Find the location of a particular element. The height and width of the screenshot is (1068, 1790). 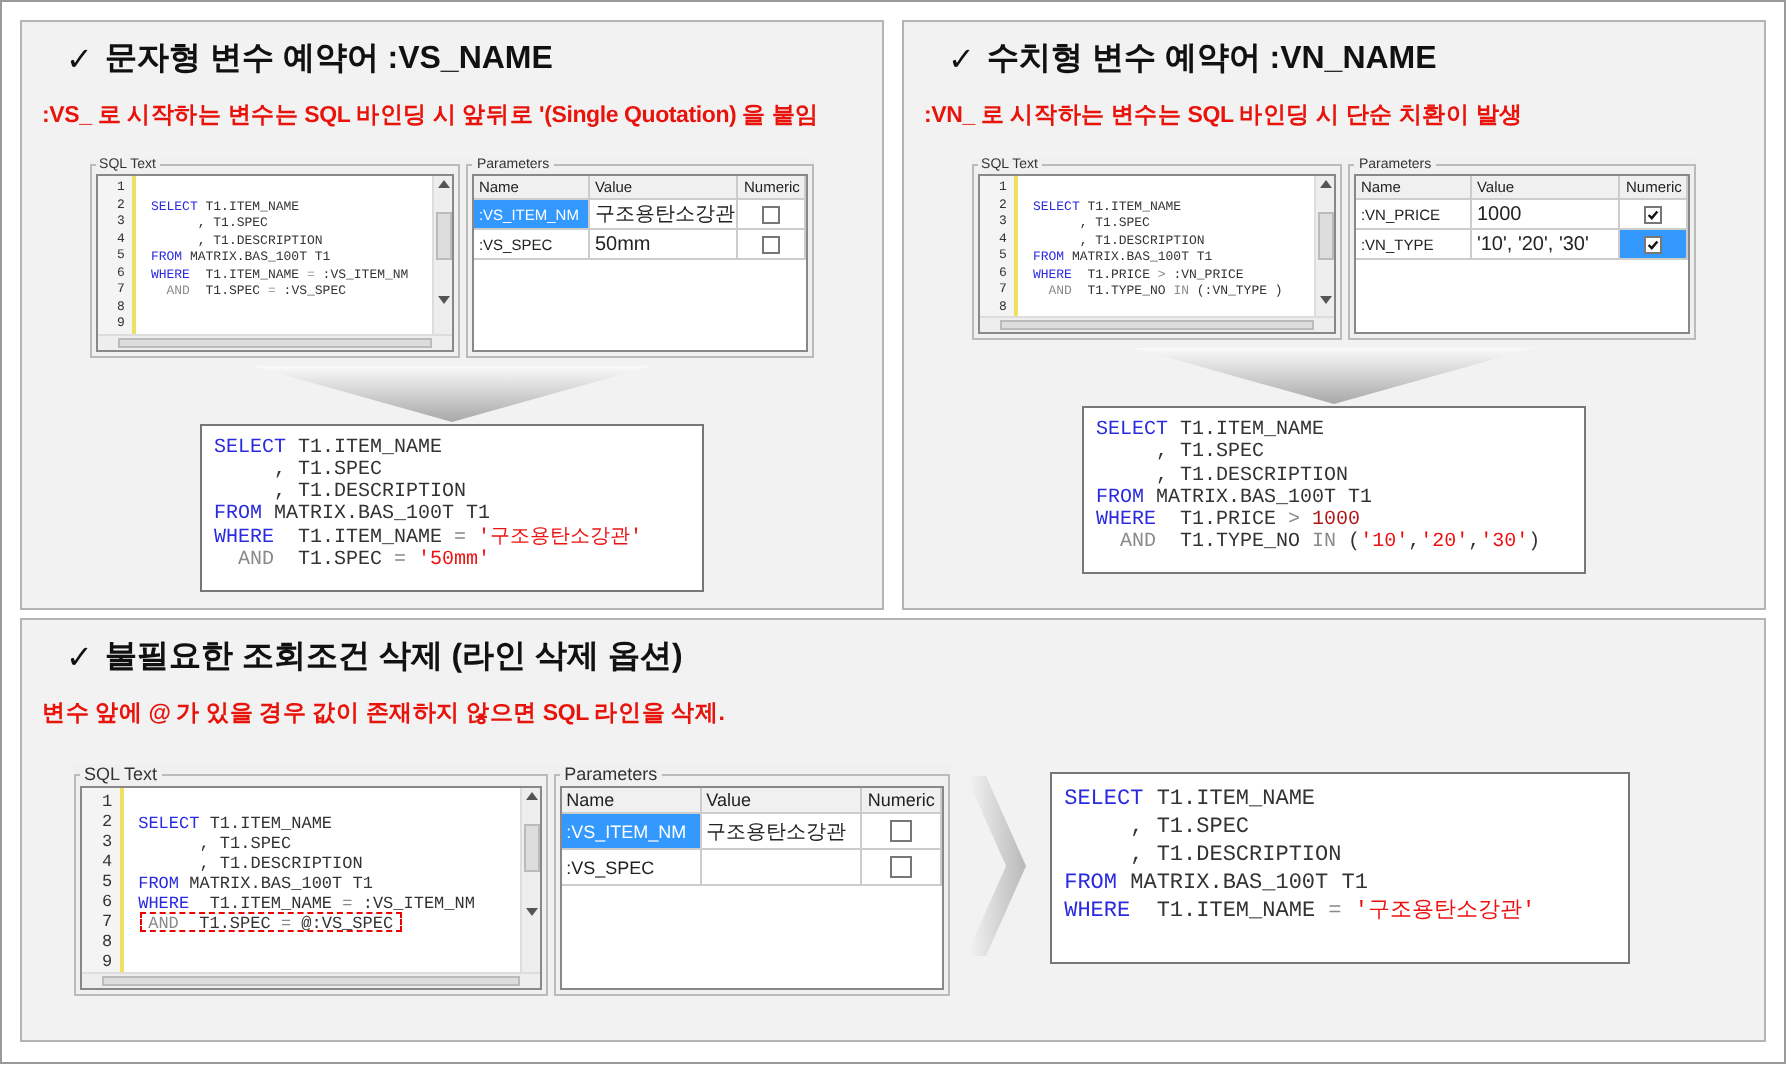

line-number: 3 is located at coordinates (107, 842).